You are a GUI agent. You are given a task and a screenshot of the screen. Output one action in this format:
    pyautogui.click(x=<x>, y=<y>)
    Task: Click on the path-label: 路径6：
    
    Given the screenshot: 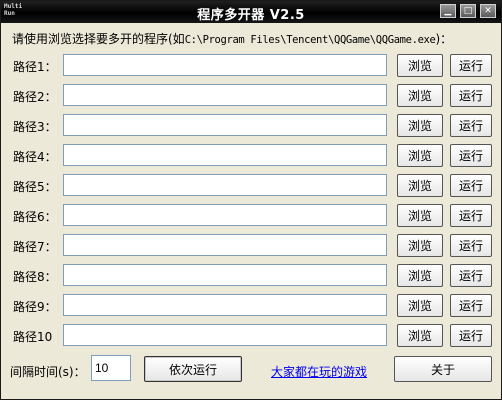 What is the action you would take?
    pyautogui.click(x=35, y=217)
    